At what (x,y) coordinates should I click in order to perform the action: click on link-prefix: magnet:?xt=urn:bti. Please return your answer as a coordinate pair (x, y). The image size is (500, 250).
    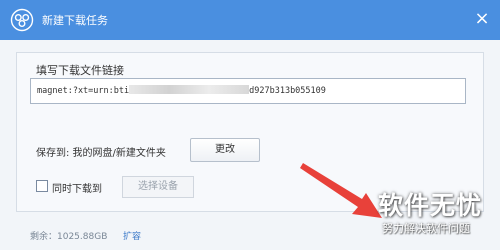
    Looking at the image, I should click on (83, 91).